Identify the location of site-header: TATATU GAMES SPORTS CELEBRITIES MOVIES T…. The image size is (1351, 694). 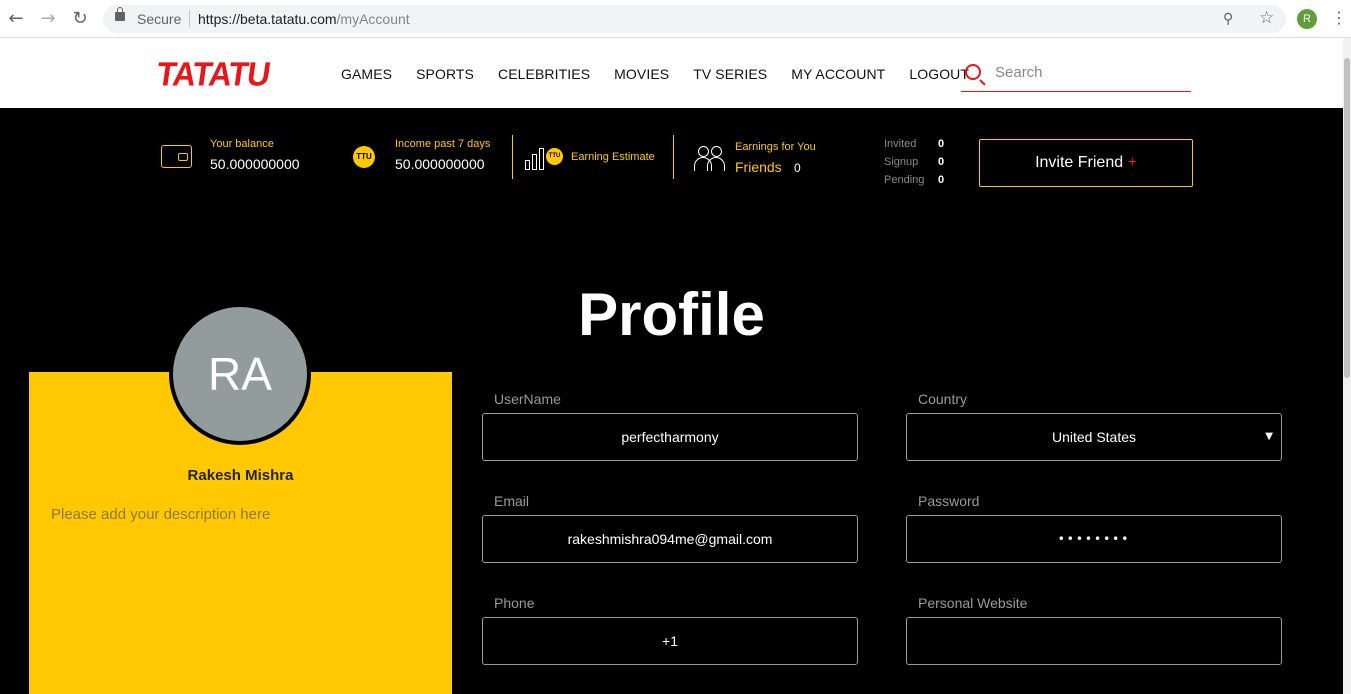
(671, 73).